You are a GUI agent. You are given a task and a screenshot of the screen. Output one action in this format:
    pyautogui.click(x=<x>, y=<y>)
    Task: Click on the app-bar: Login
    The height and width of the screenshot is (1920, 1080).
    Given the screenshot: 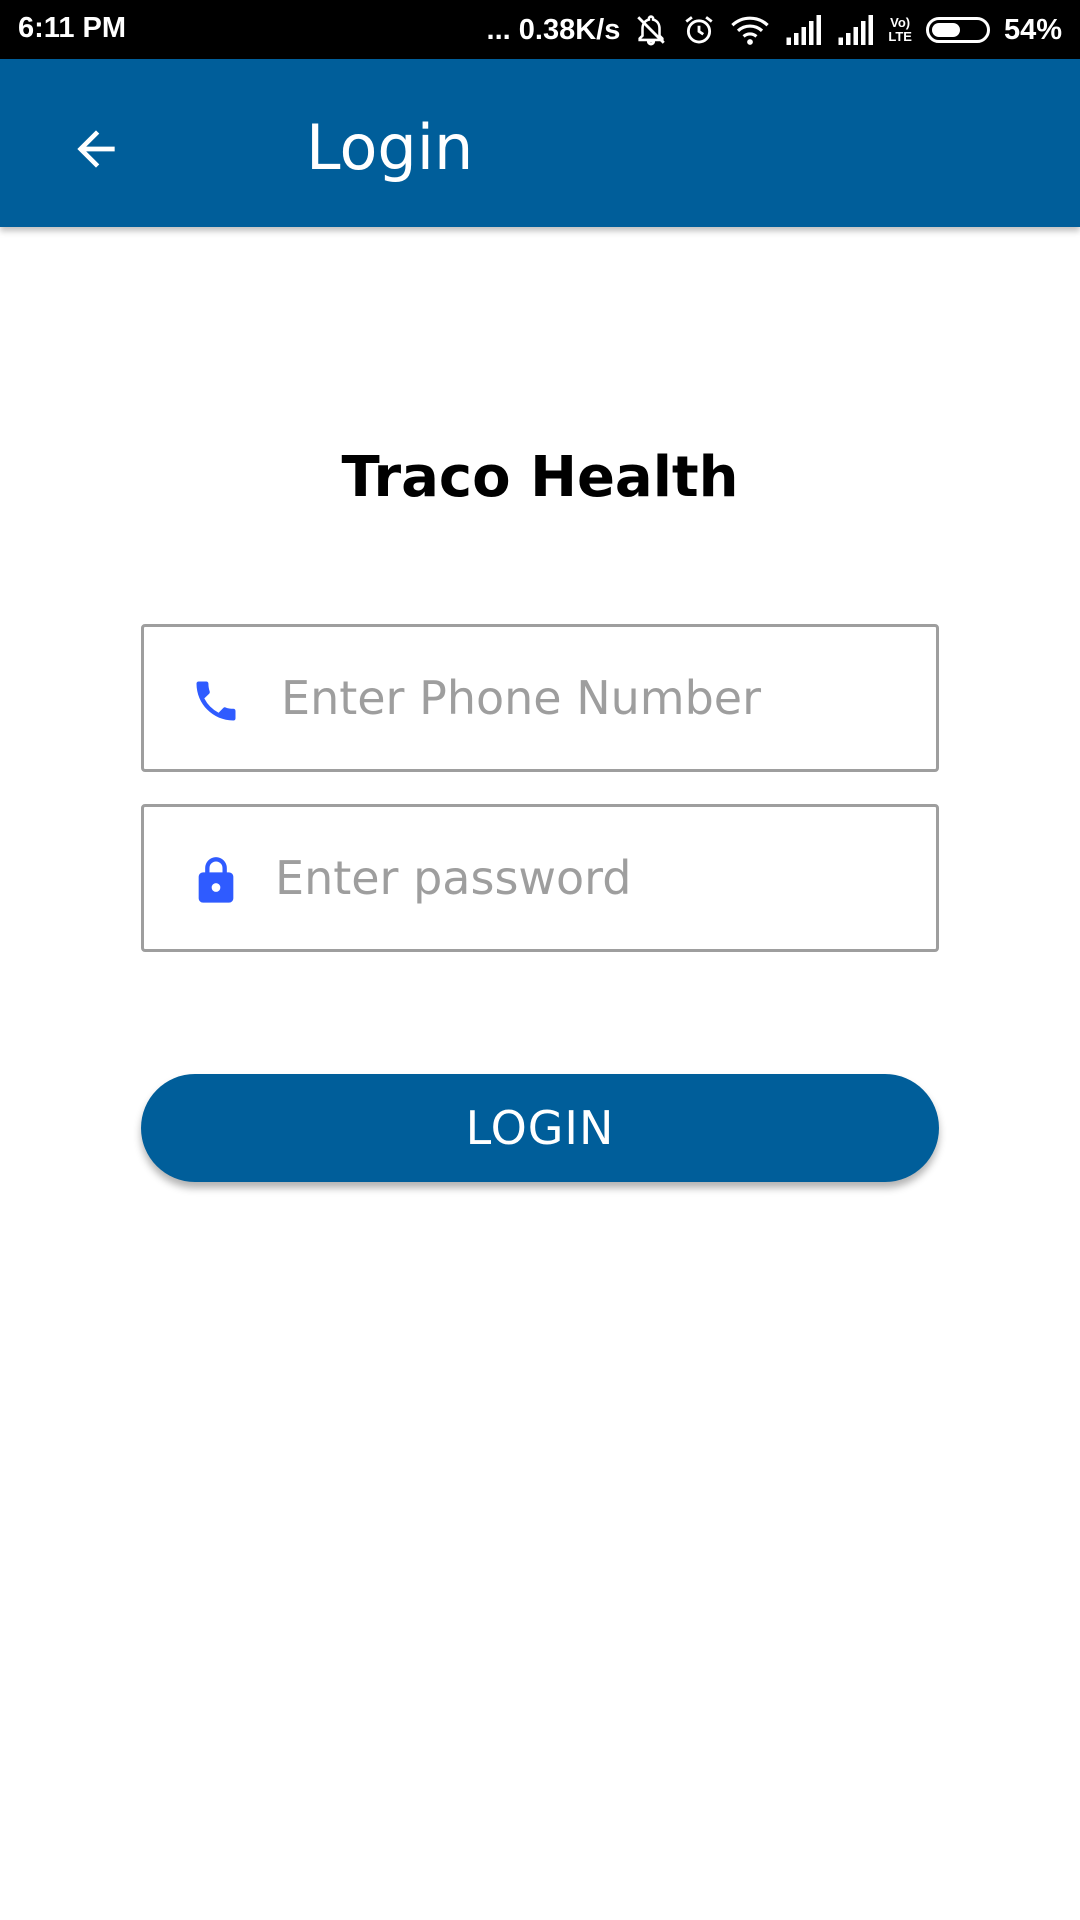 What is the action you would take?
    pyautogui.click(x=540, y=143)
    